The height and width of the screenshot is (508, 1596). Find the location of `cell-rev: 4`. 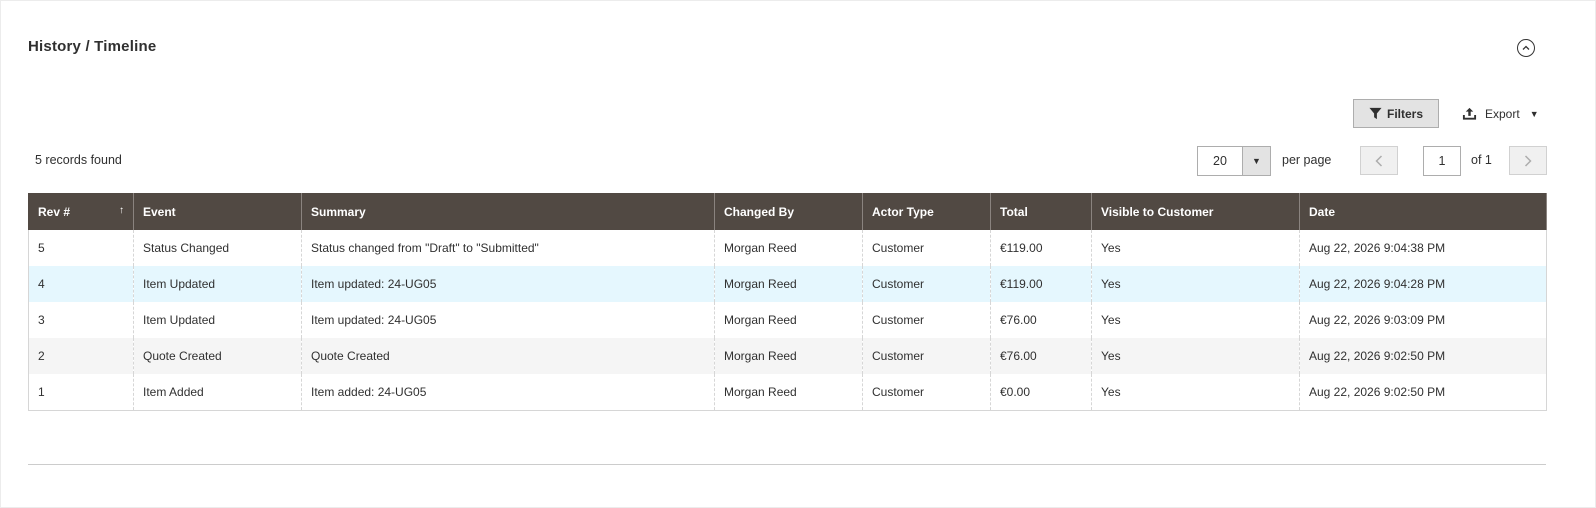

cell-rev: 4 is located at coordinates (81, 284).